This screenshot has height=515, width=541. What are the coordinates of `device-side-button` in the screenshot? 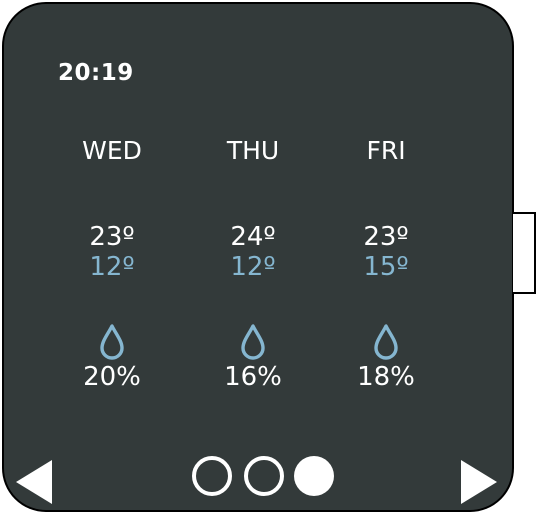 It's located at (524, 253).